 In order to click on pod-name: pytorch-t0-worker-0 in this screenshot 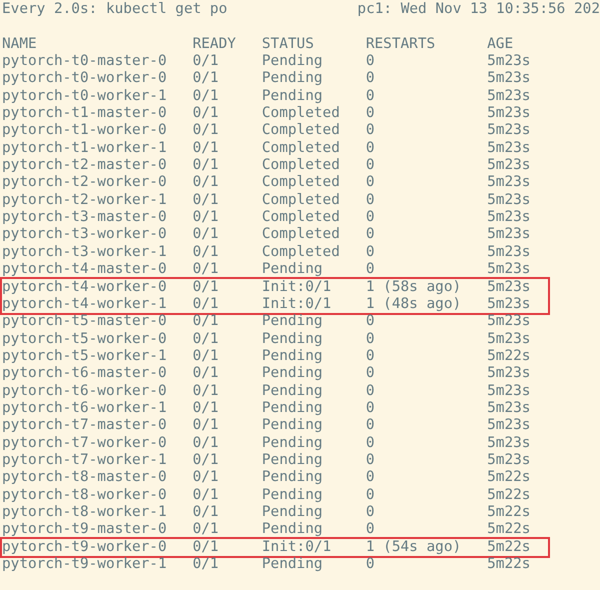, I will do `click(84, 79)`.